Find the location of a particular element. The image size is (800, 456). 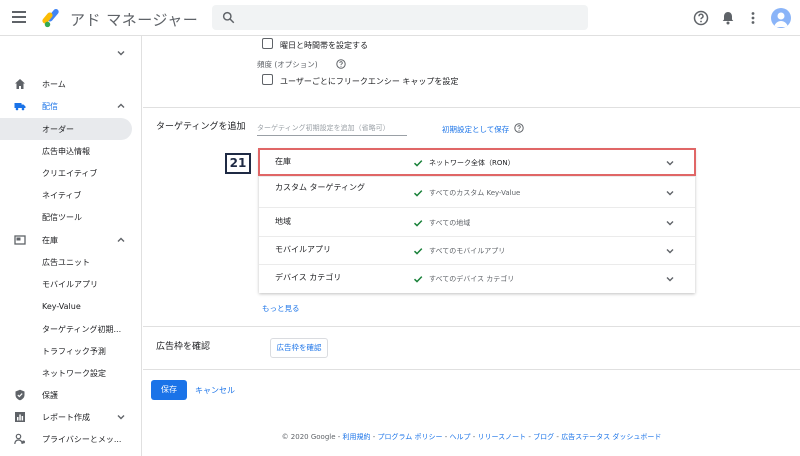

sidebar-item-network-settings: ネットワーク設定 is located at coordinates (71, 373).